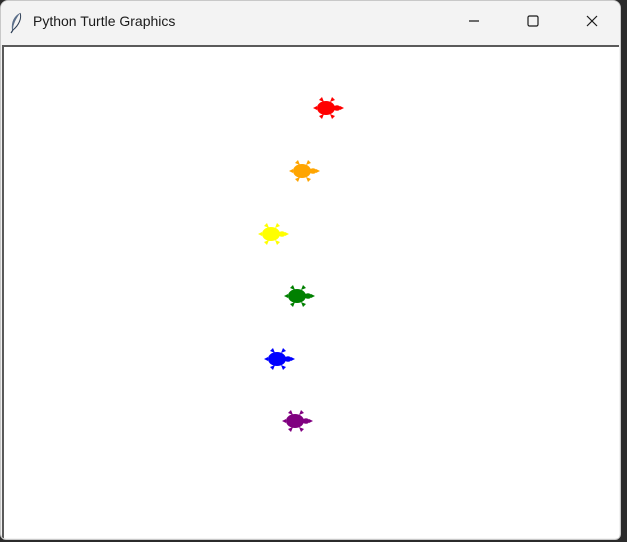  Describe the element at coordinates (16, 23) in the screenshot. I see `feather-icon` at that location.